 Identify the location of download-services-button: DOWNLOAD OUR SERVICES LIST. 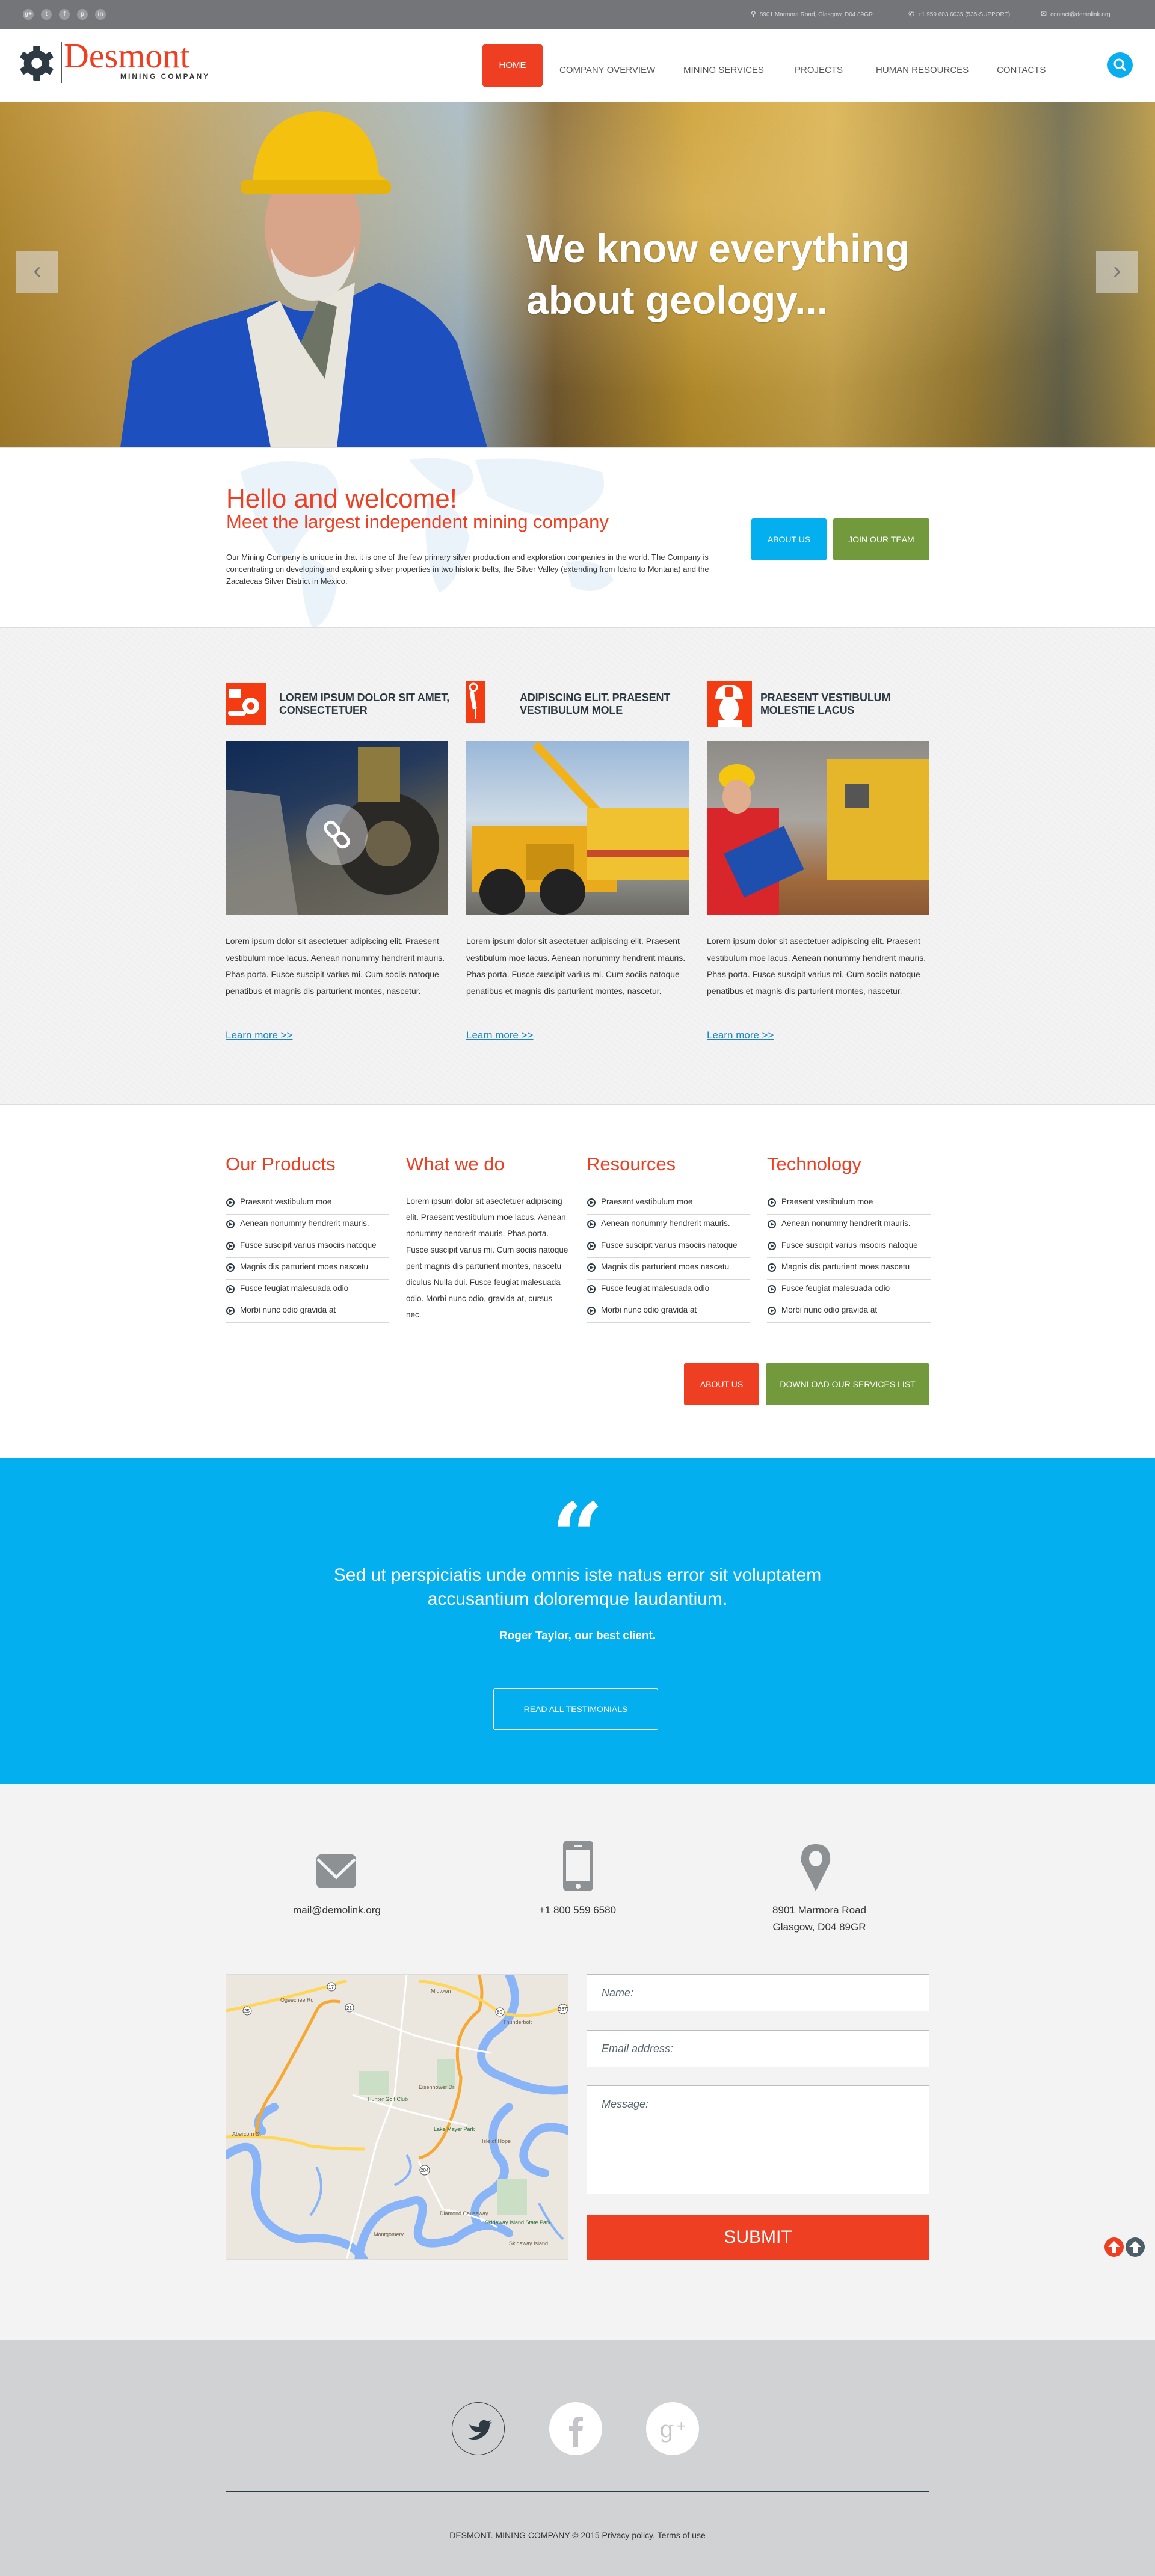
(848, 1384).